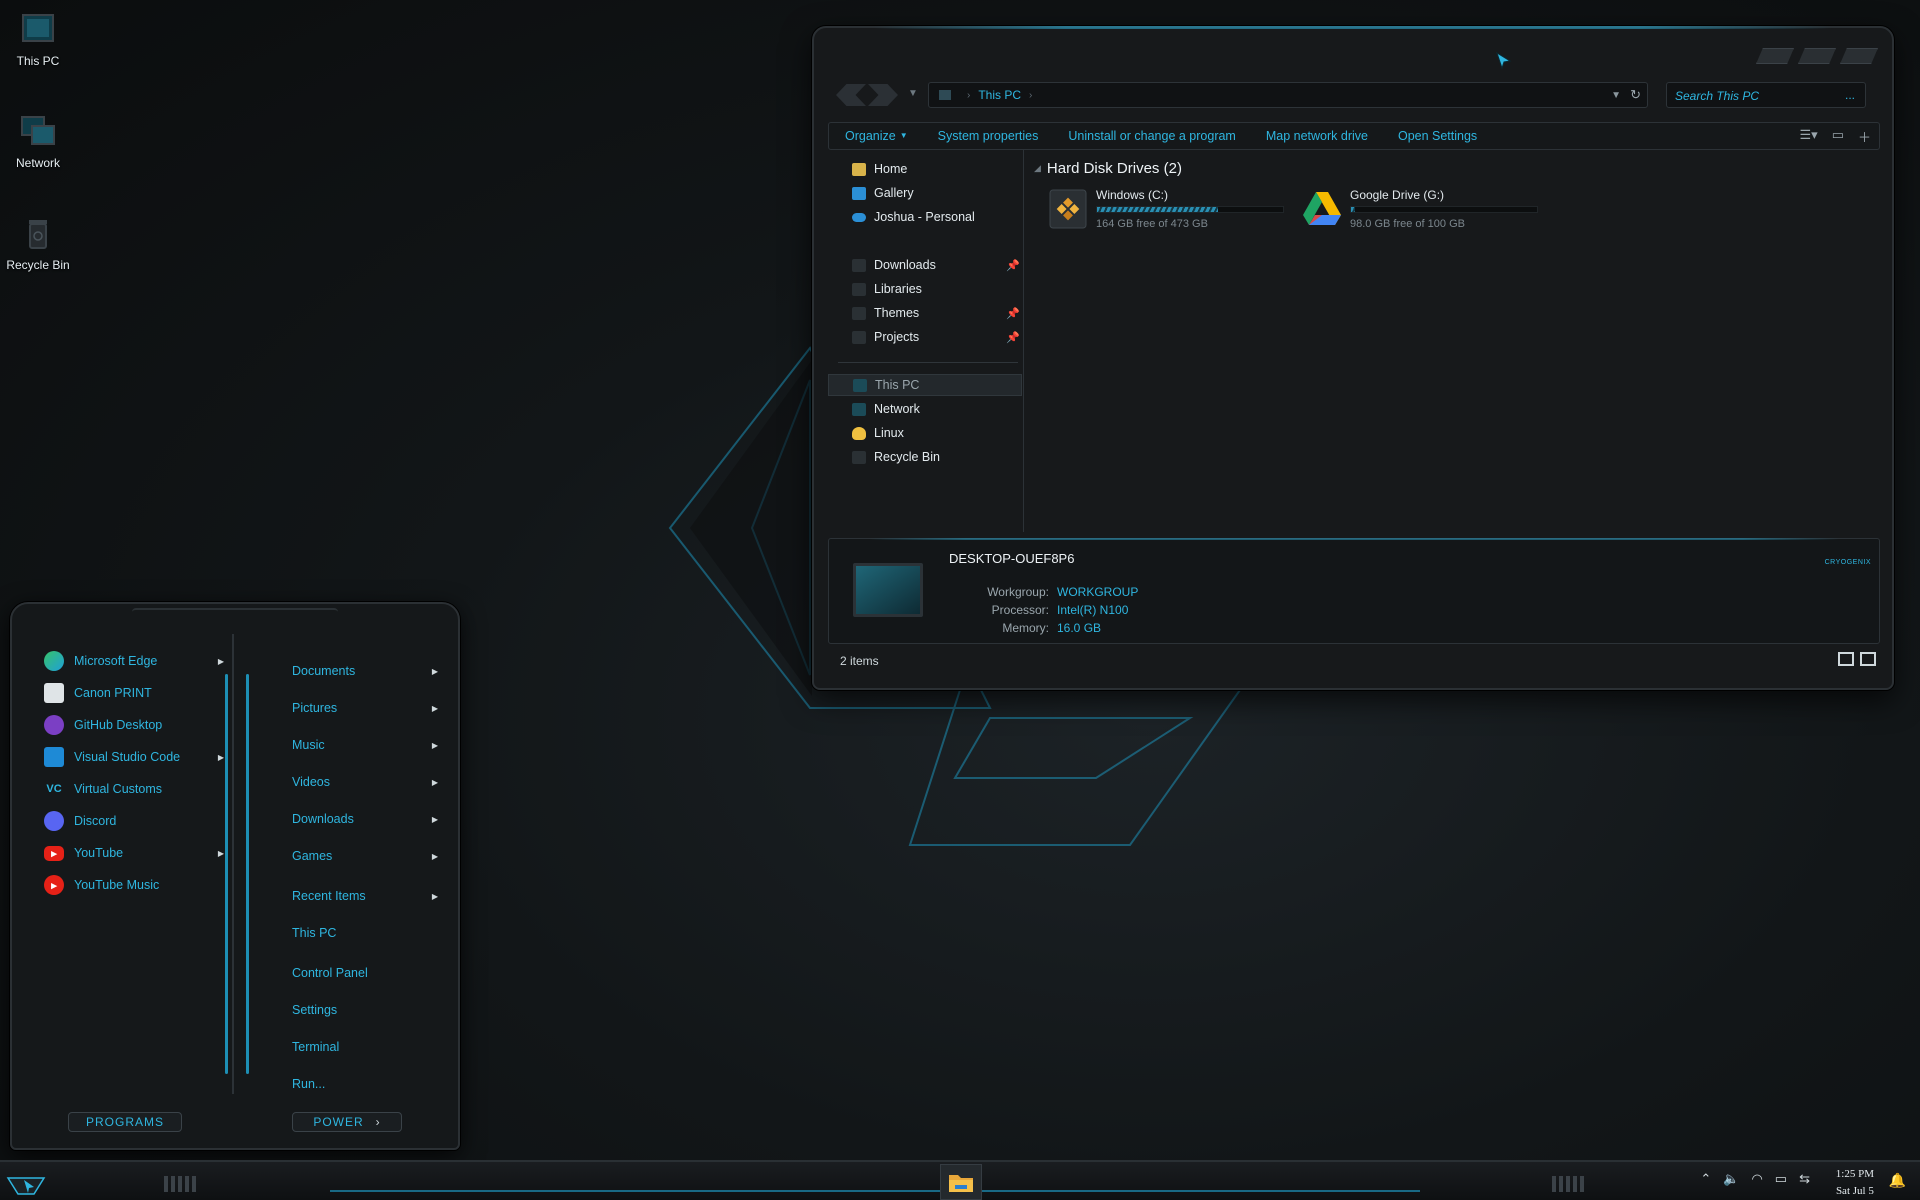 The width and height of the screenshot is (1920, 1200). What do you see at coordinates (1099, 610) in the screenshot?
I see `processor-row: Processor: Intel(R) N100` at bounding box center [1099, 610].